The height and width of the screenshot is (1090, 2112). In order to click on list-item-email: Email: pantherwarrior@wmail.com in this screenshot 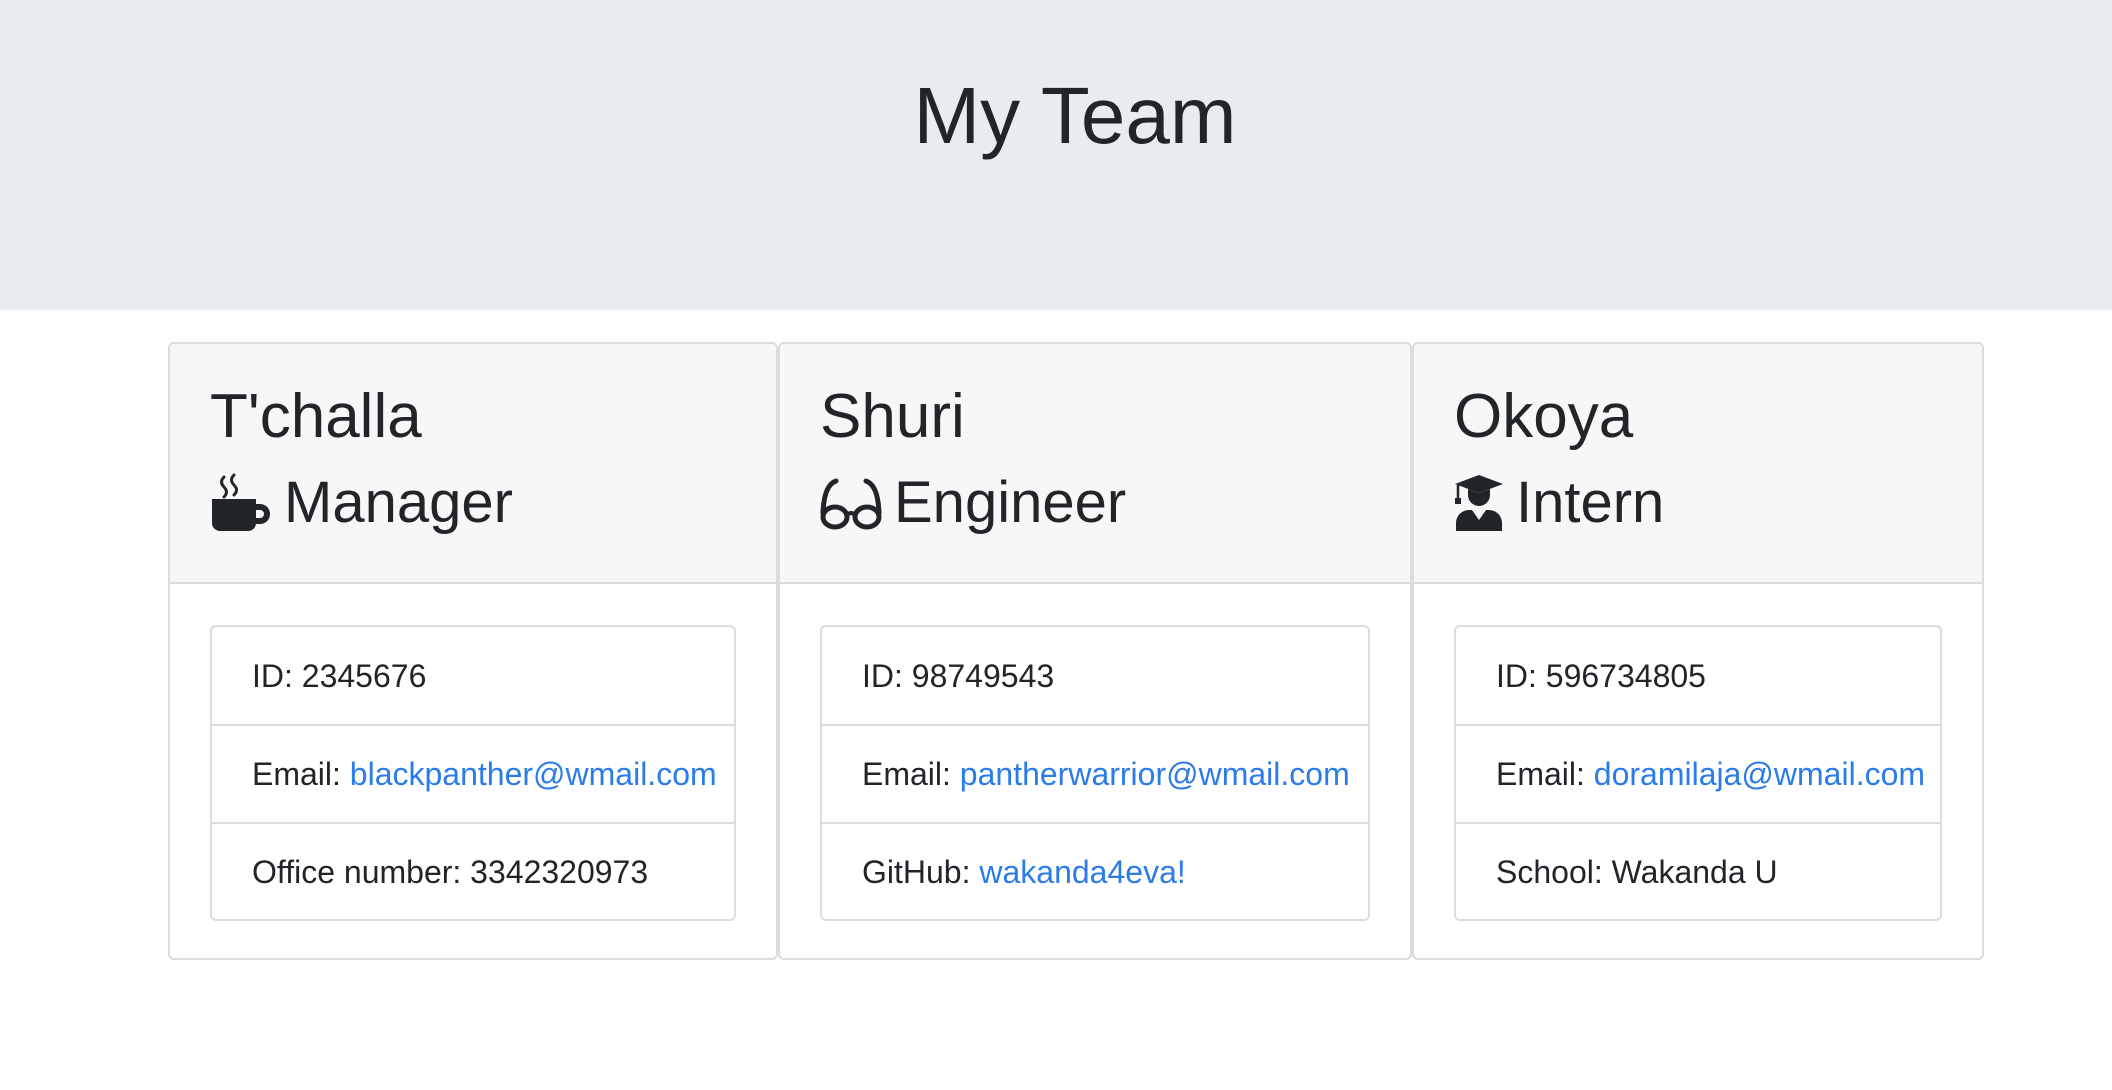, I will do `click(1095, 773)`.